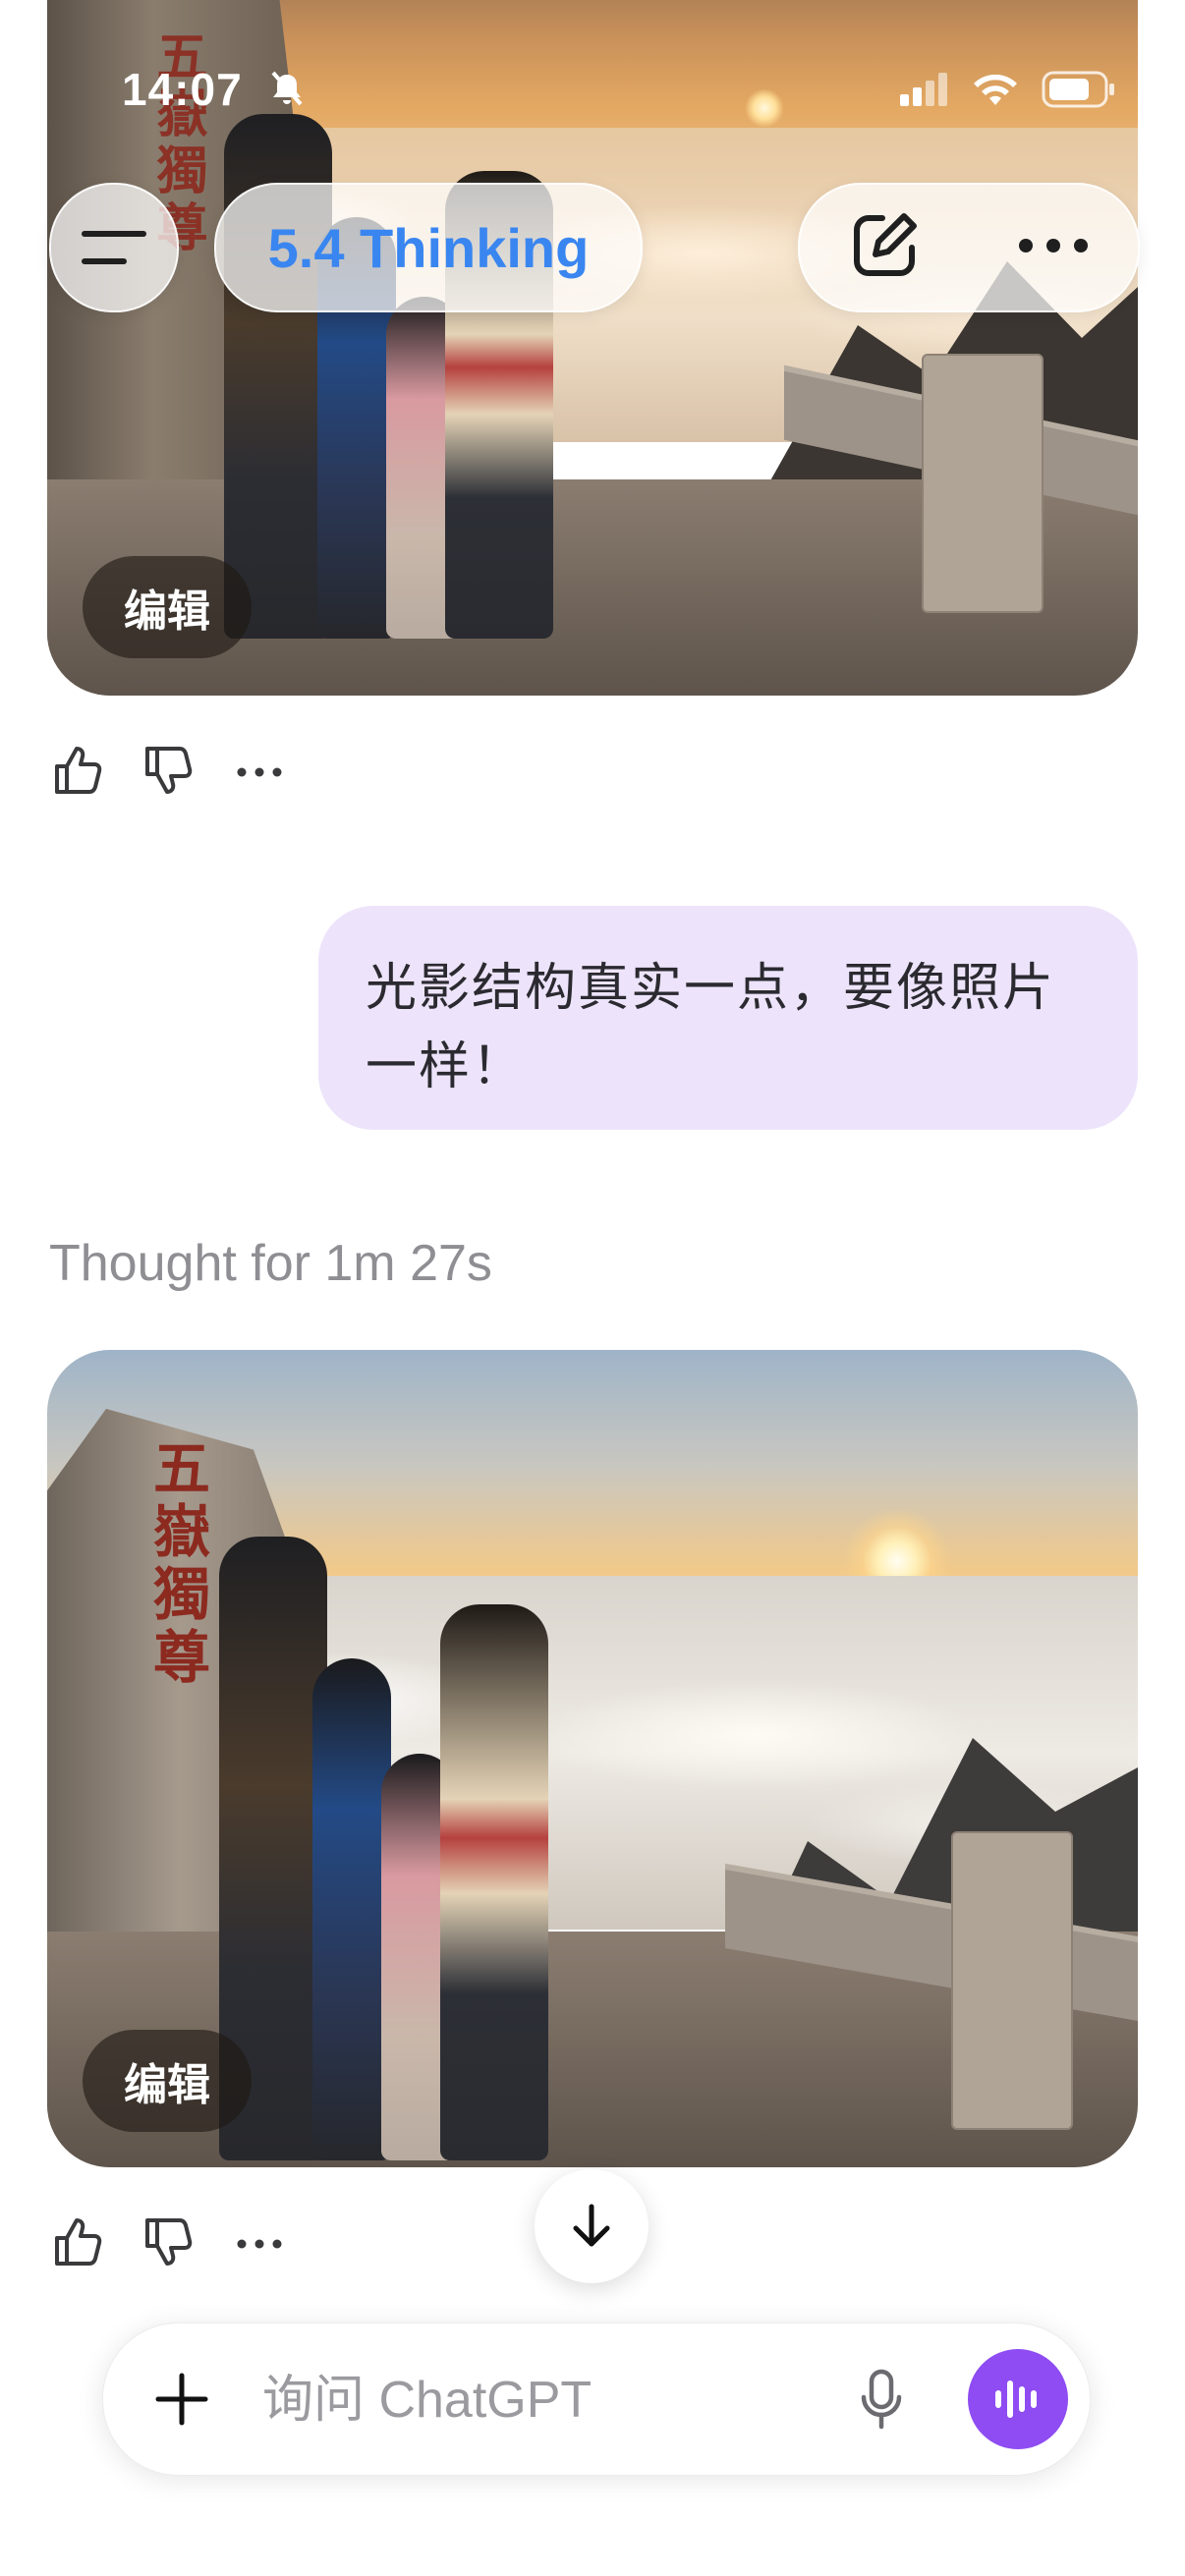 Image resolution: width=1185 pixels, height=2576 pixels. I want to click on image-sun, so click(765, 108).